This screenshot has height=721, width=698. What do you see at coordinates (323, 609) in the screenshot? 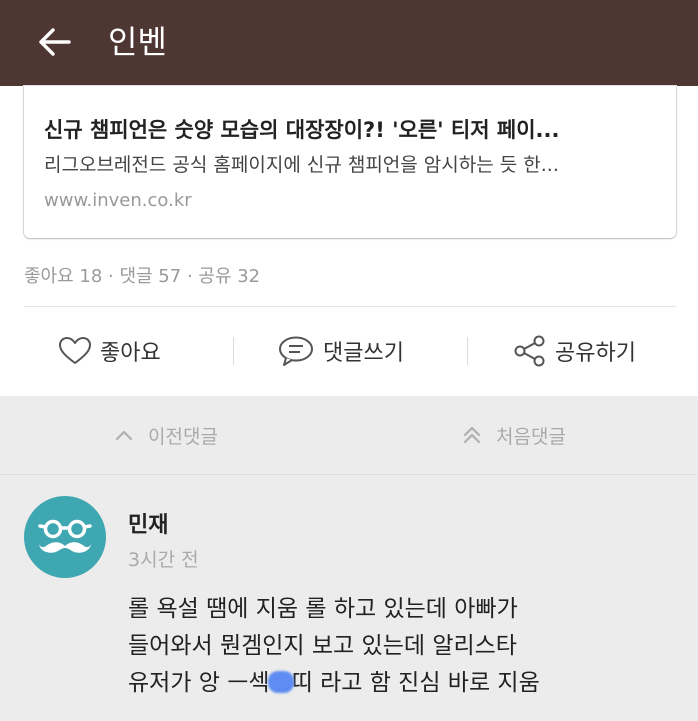
I see `comment-line: 롤 욕설 땜에 지움 롤 하고 있는데 아빠가` at bounding box center [323, 609].